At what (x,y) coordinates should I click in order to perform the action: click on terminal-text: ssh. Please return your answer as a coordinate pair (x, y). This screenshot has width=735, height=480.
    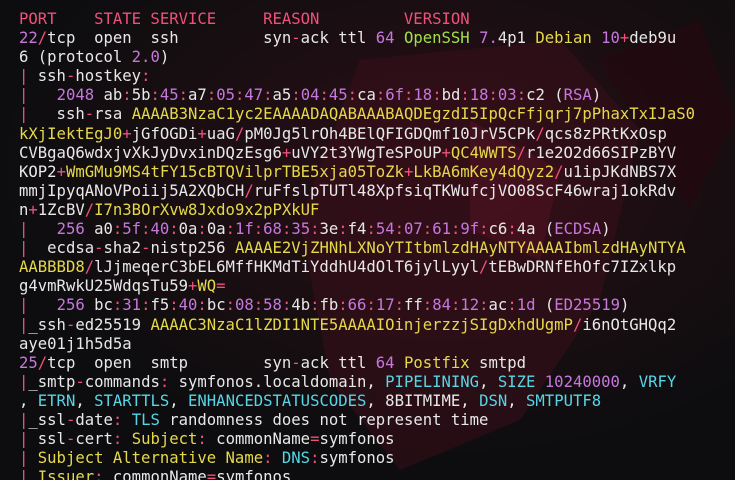
    Looking at the image, I should click on (61, 114).